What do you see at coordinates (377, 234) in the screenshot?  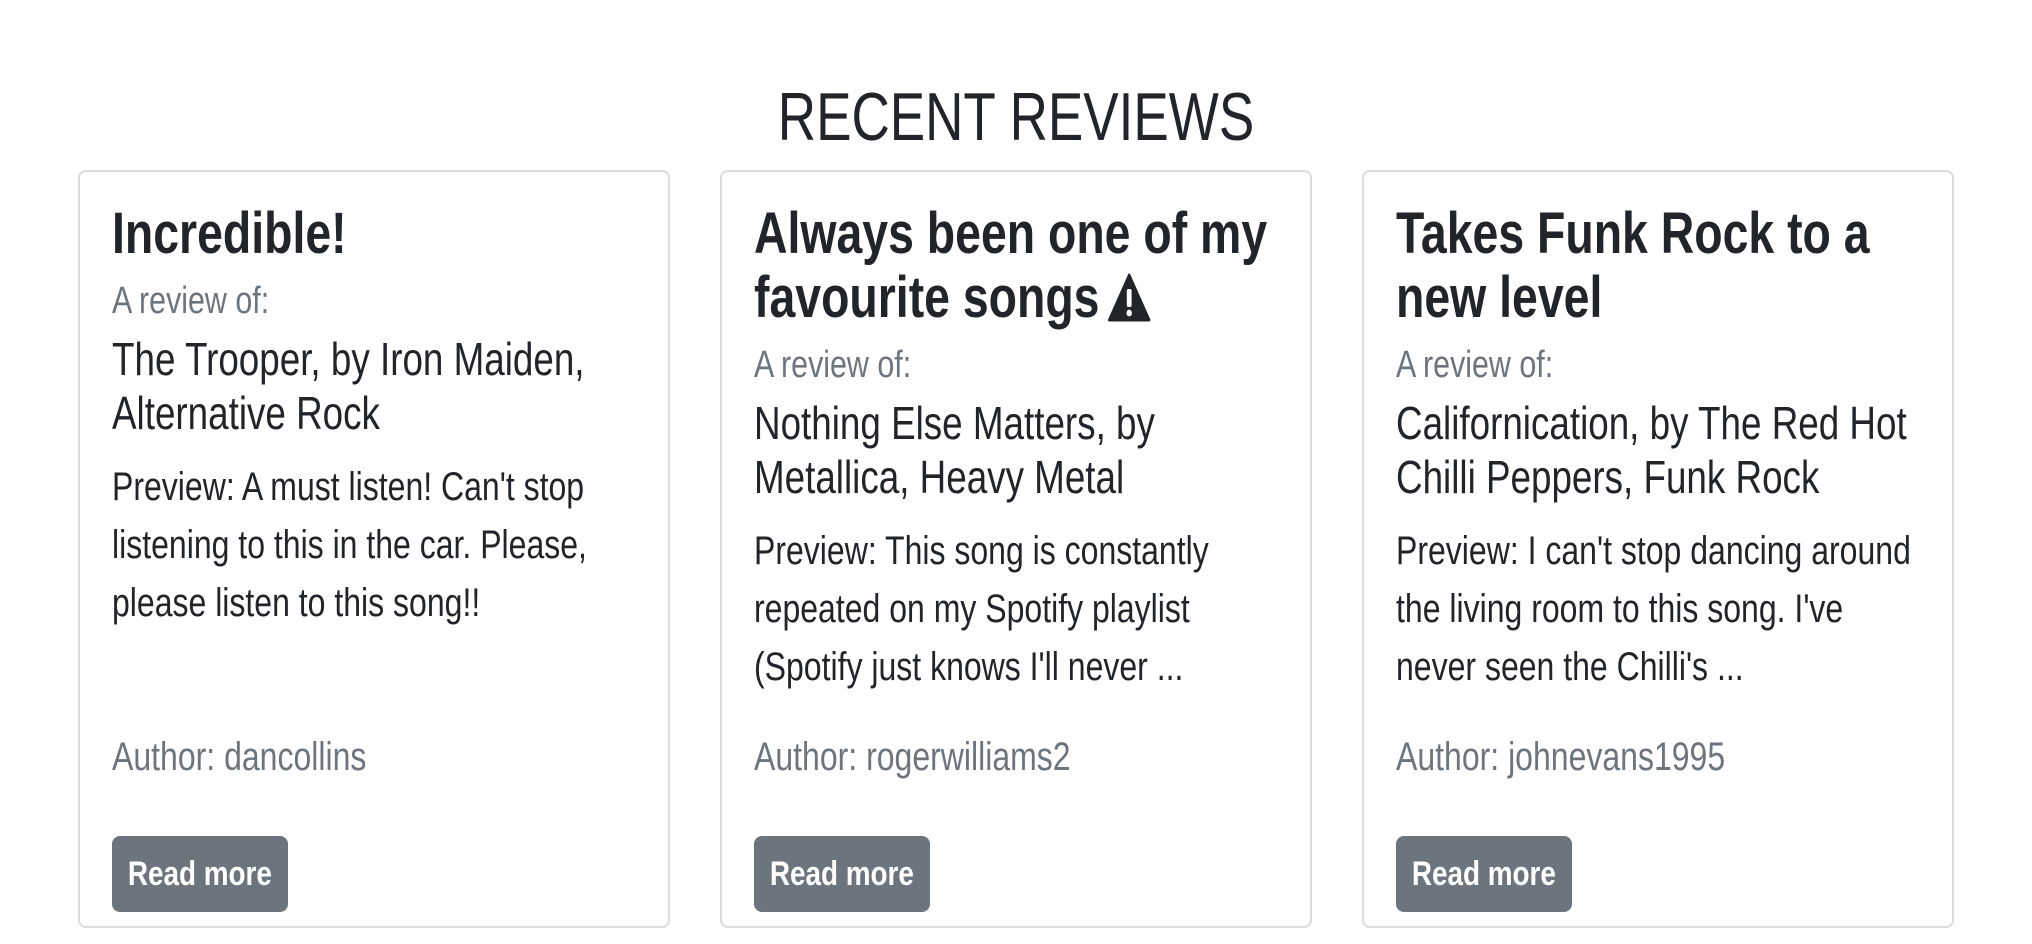 I see `review-title: Incredible!` at bounding box center [377, 234].